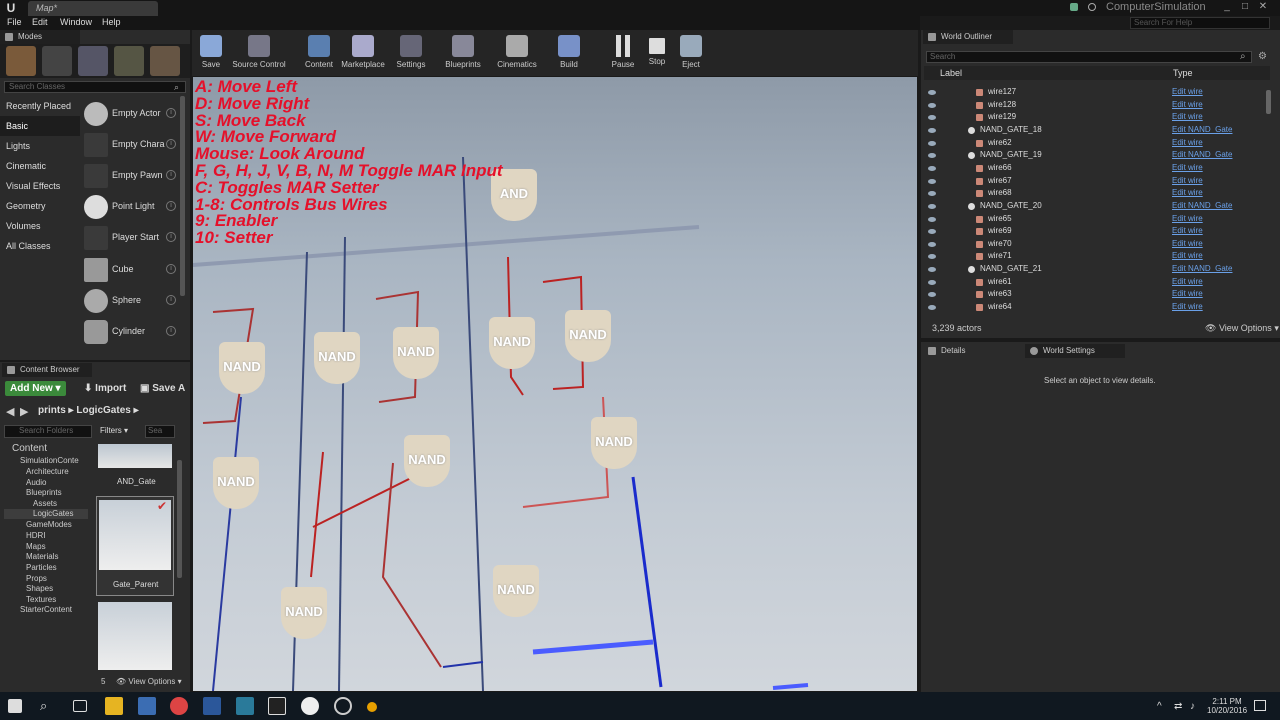  Describe the element at coordinates (111, 22) in the screenshot. I see `menu-help: Help` at that location.